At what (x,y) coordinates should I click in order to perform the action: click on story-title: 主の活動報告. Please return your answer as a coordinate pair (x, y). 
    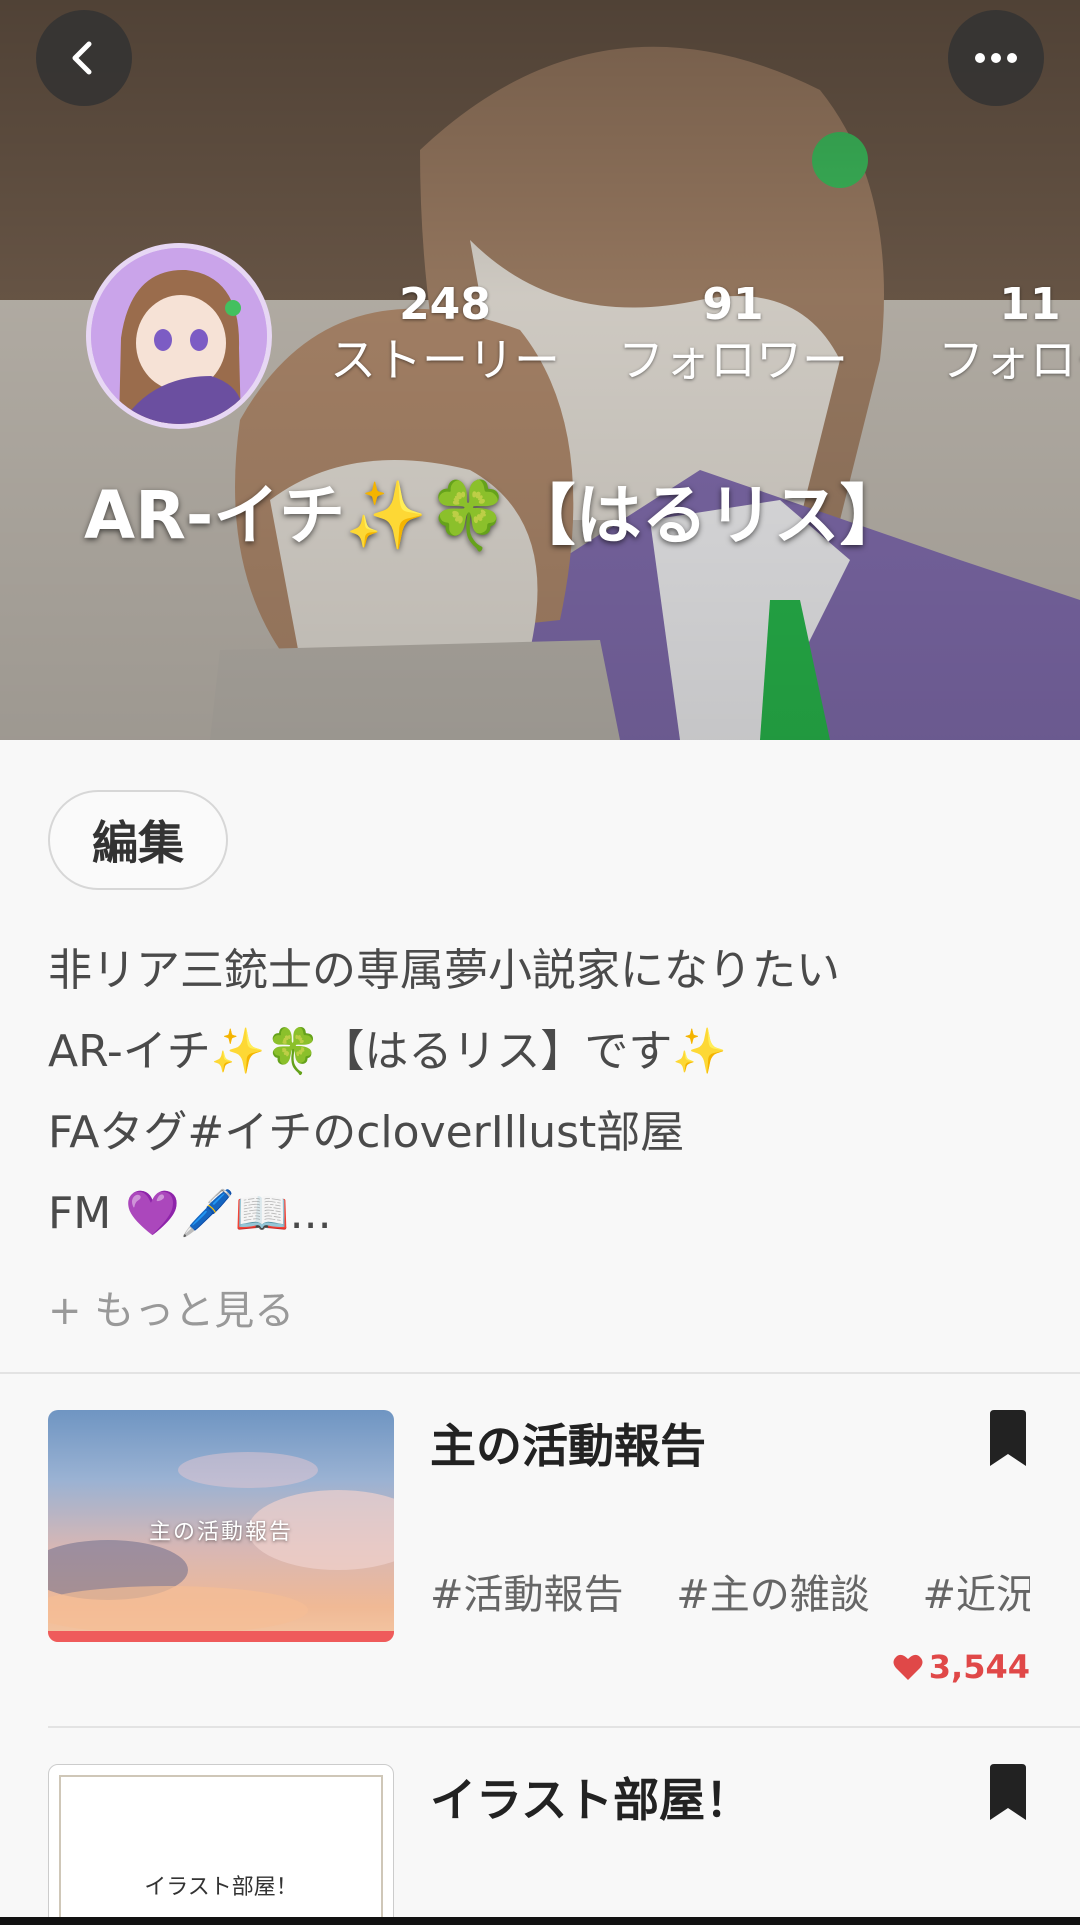
    Looking at the image, I should click on (568, 1443).